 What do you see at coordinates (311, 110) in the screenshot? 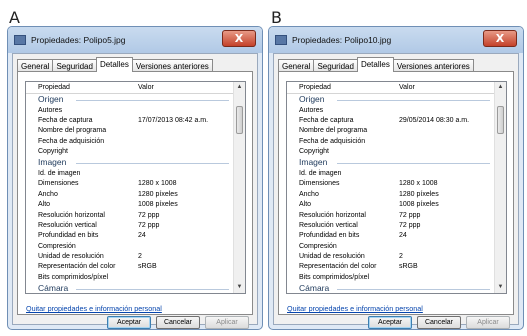
I see `property-name: Autores` at bounding box center [311, 110].